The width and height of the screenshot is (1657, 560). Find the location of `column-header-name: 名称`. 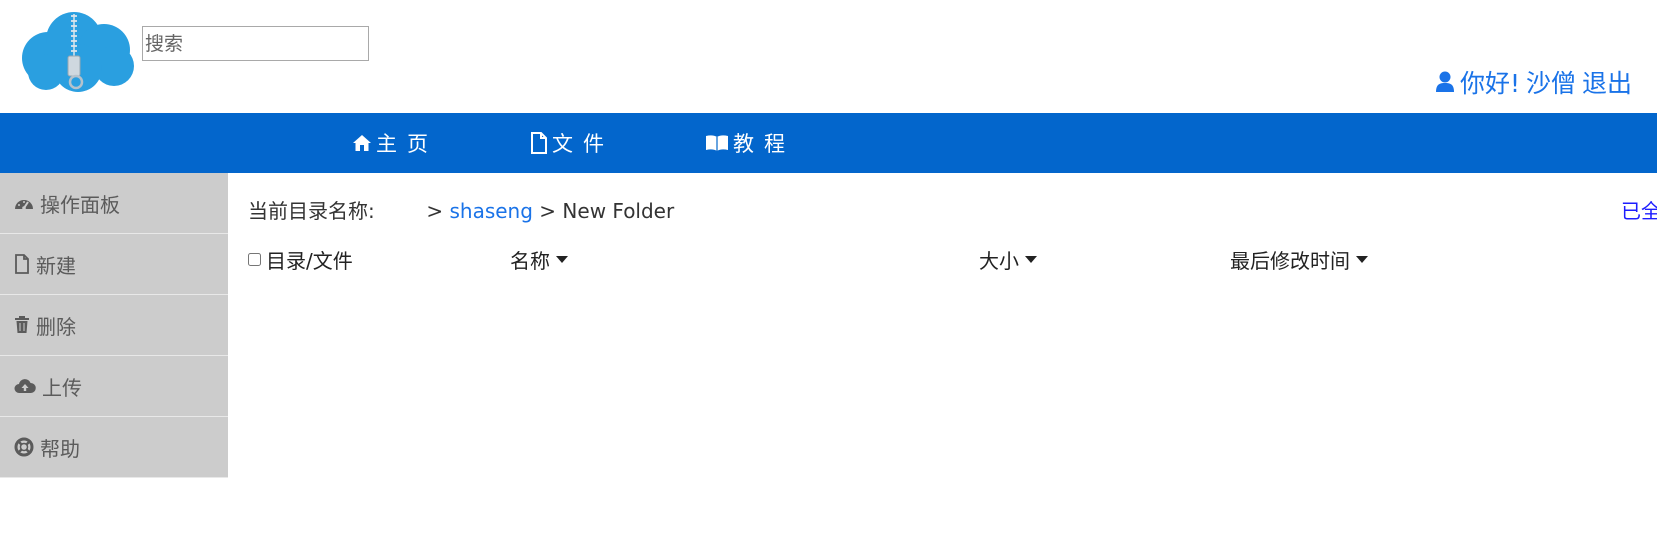

column-header-name: 名称 is located at coordinates (539, 259).